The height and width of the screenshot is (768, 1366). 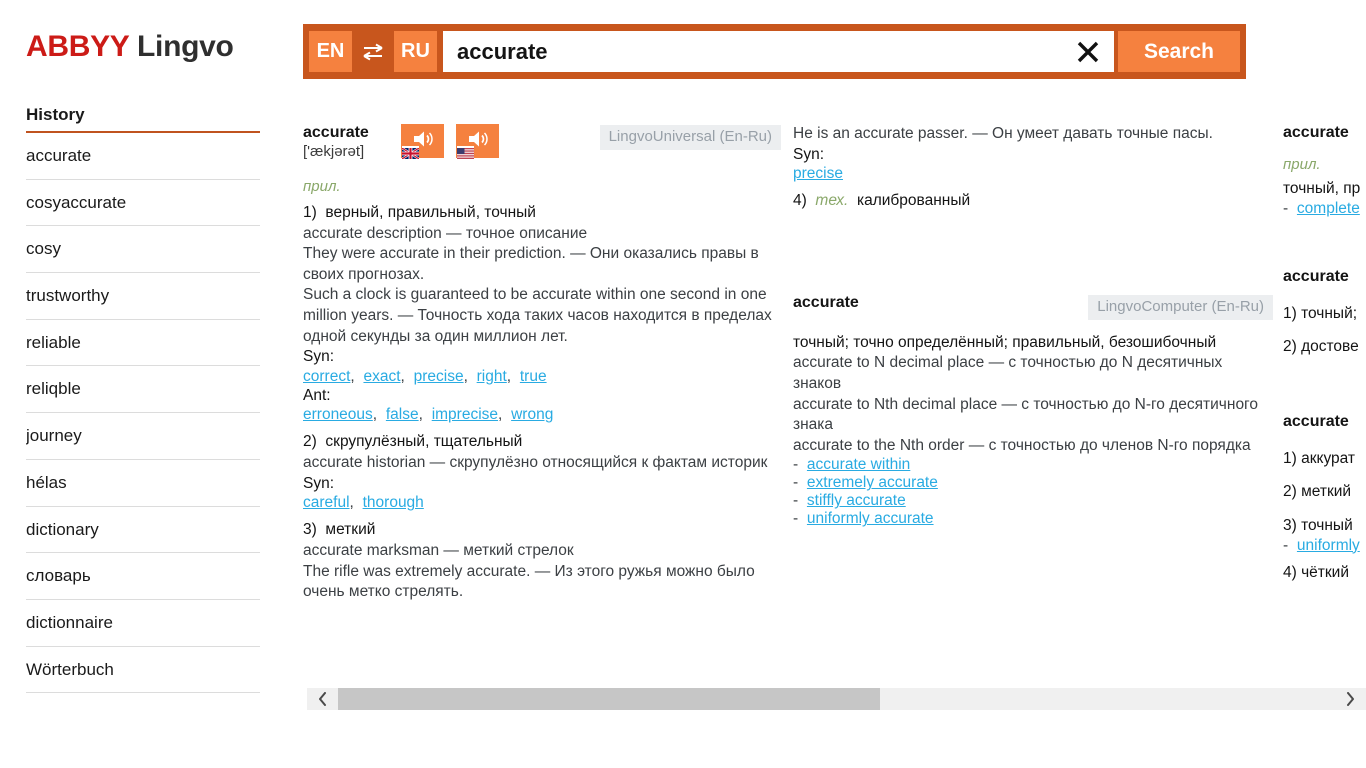 I want to click on phrase-link: uniformly, so click(x=1328, y=545).